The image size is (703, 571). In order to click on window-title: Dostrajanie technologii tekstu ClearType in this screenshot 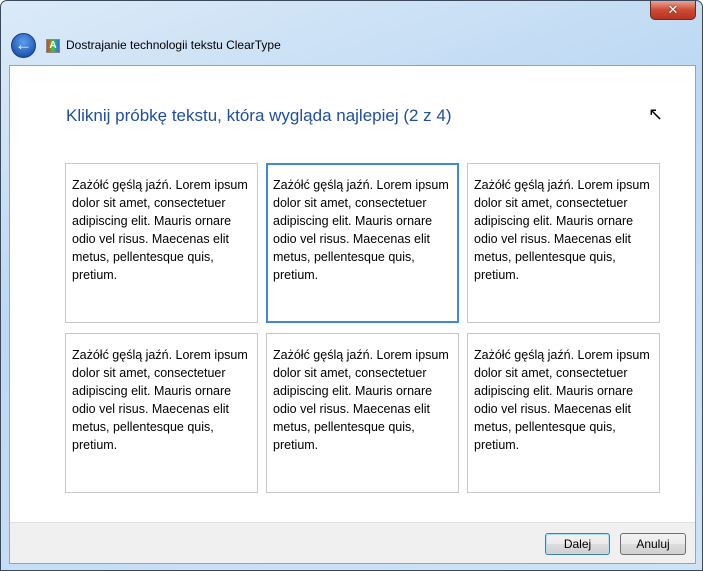, I will do `click(173, 45)`.